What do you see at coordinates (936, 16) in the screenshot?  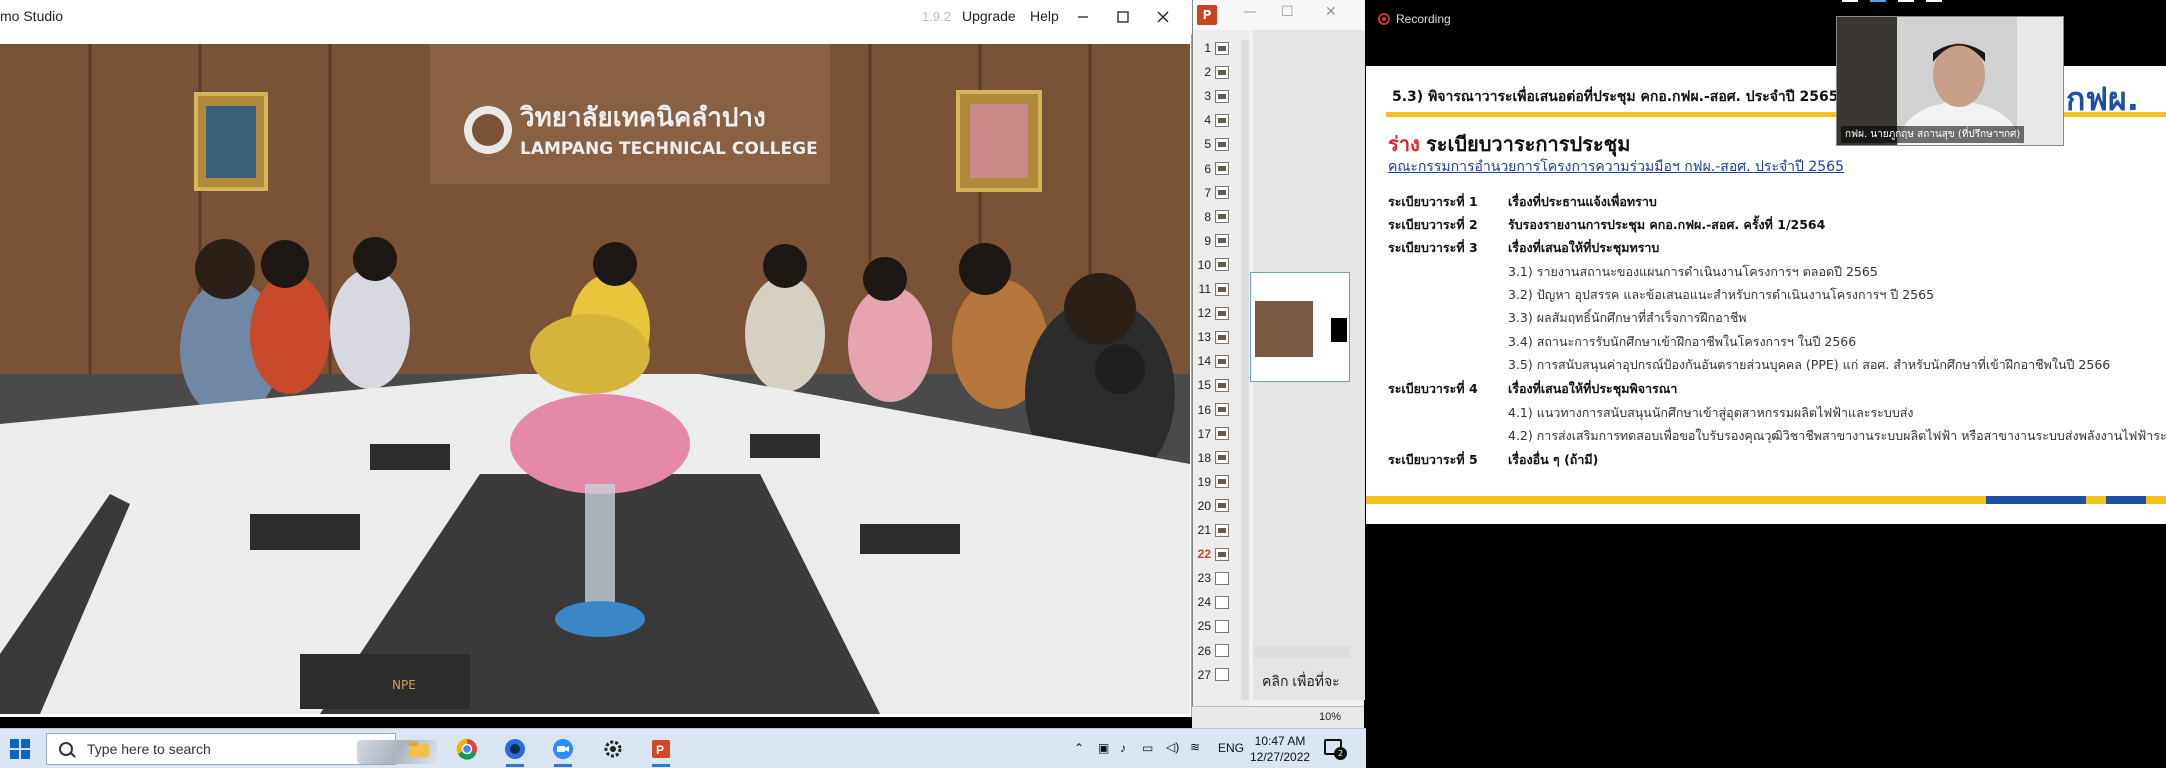 I see `camo-version: 1.9.2` at bounding box center [936, 16].